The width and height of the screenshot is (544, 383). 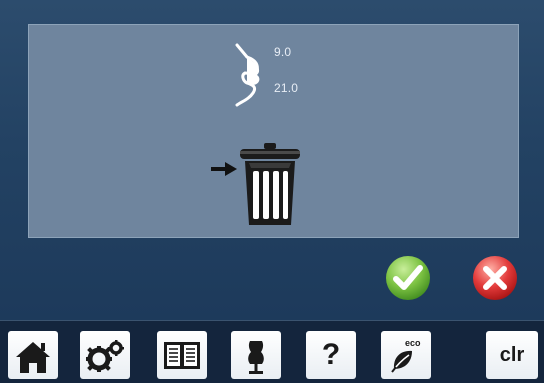 I want to click on leaf-icon, so click(x=401, y=361).